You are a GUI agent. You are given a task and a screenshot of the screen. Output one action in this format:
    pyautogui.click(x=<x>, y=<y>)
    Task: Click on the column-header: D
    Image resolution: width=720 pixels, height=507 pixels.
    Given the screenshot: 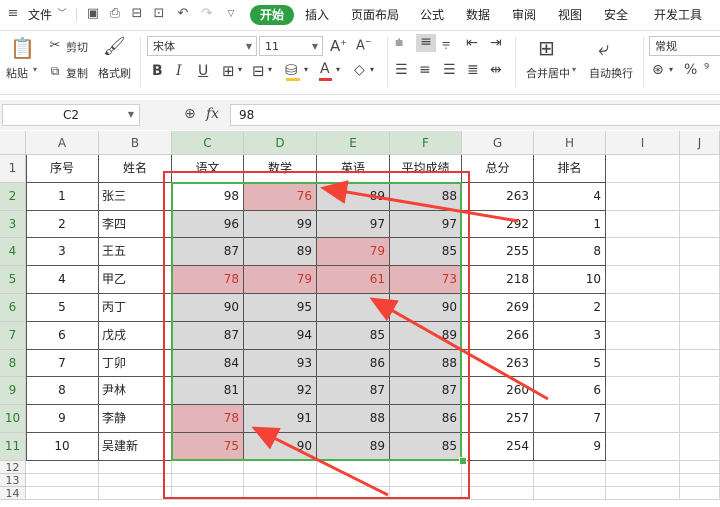 What is the action you would take?
    pyautogui.click(x=280, y=143)
    